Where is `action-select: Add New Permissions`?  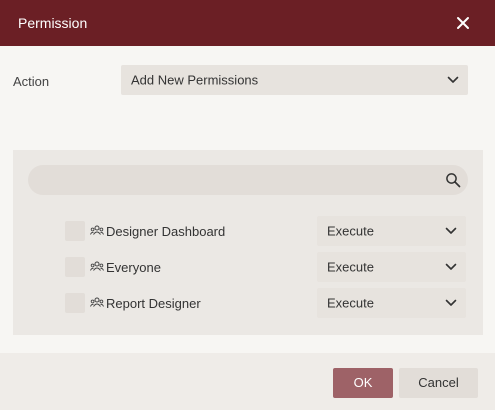 action-select: Add New Permissions is located at coordinates (294, 80).